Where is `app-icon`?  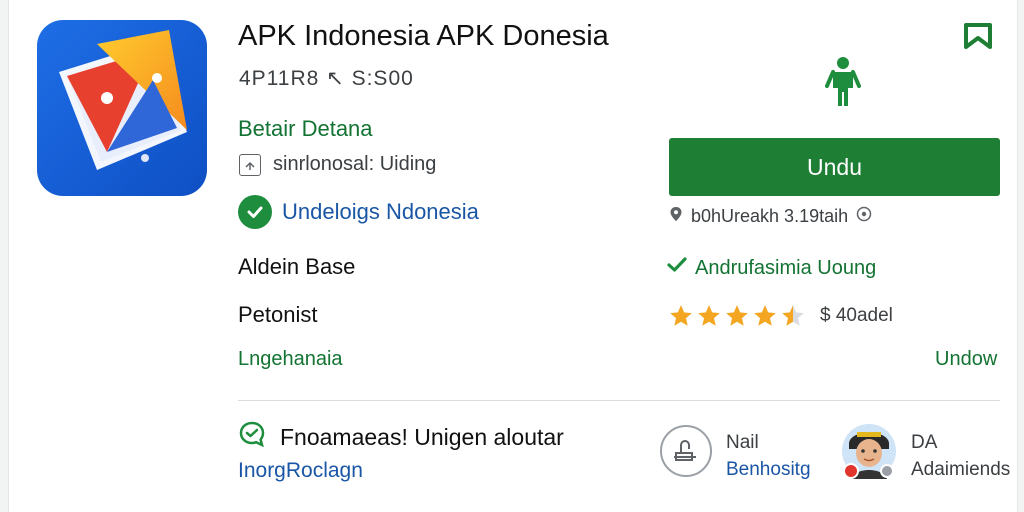
app-icon is located at coordinates (122, 108).